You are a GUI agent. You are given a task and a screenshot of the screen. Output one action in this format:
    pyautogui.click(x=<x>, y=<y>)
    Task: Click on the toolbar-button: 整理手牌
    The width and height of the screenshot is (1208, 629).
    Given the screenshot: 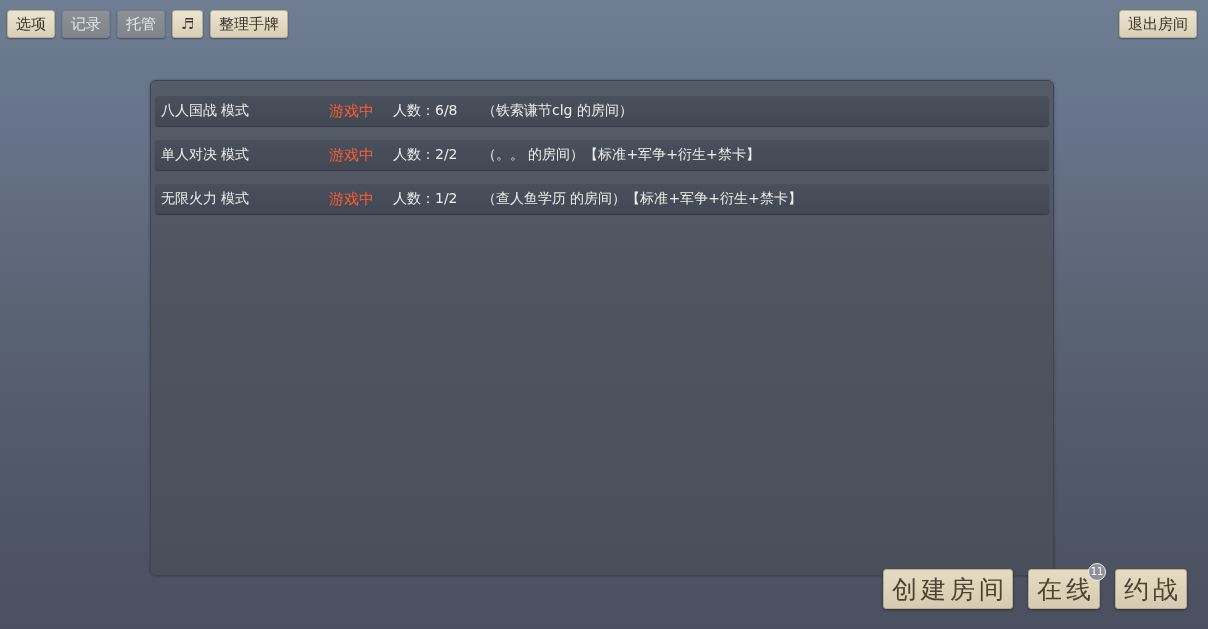 What is the action you would take?
    pyautogui.click(x=249, y=24)
    